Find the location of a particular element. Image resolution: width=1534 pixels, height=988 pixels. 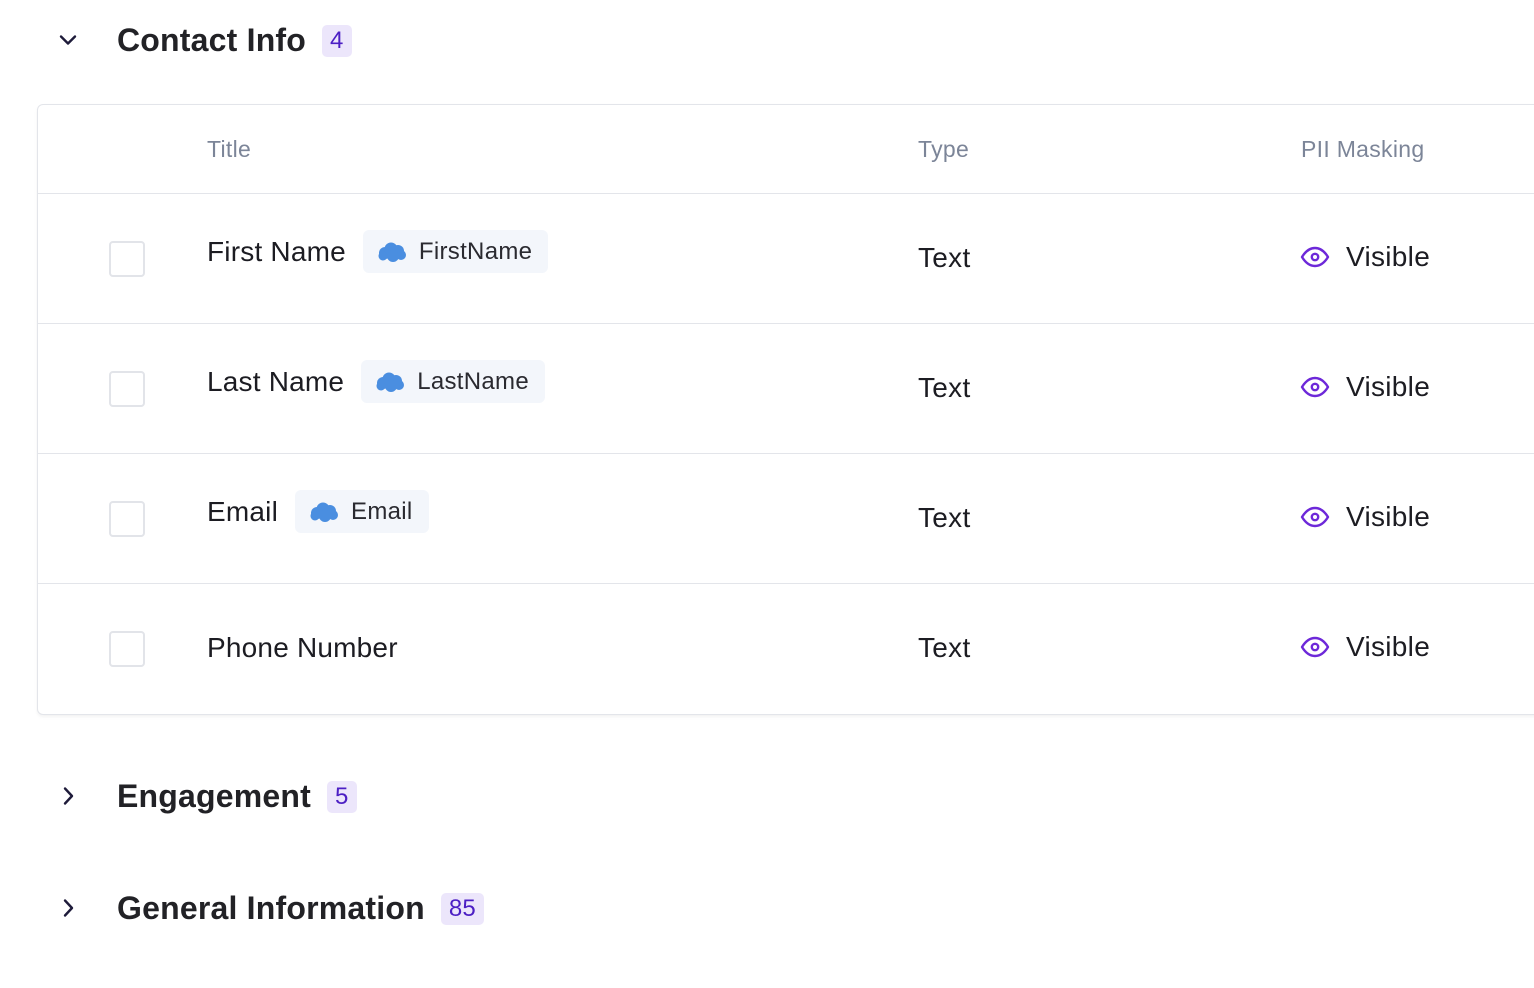

section-header-engagement: Engagement 5 is located at coordinates (450, 796).